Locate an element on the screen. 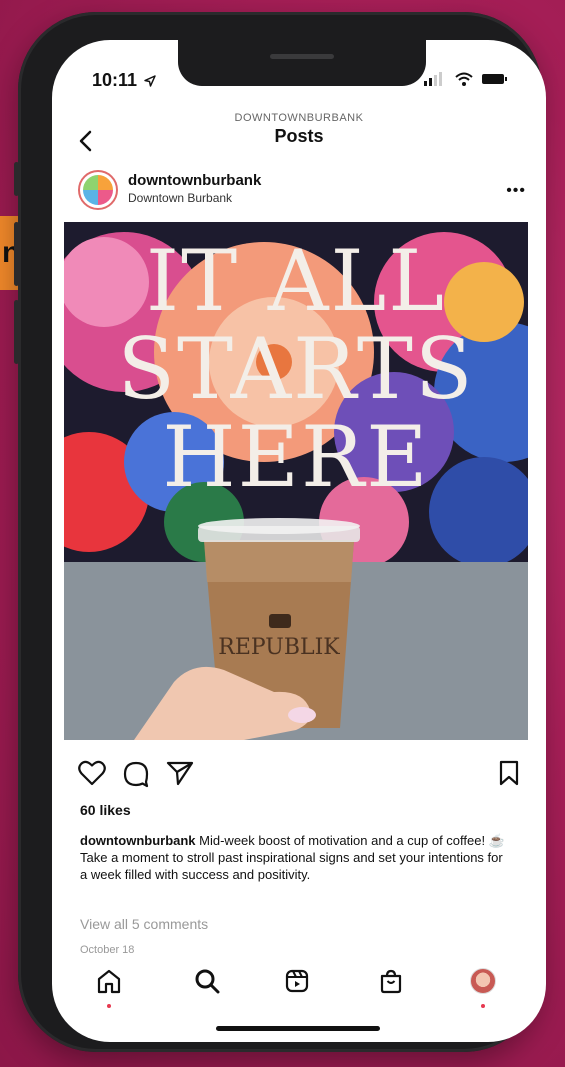 The height and width of the screenshot is (1067, 565). post-username: downtownburbank is located at coordinates (194, 180).